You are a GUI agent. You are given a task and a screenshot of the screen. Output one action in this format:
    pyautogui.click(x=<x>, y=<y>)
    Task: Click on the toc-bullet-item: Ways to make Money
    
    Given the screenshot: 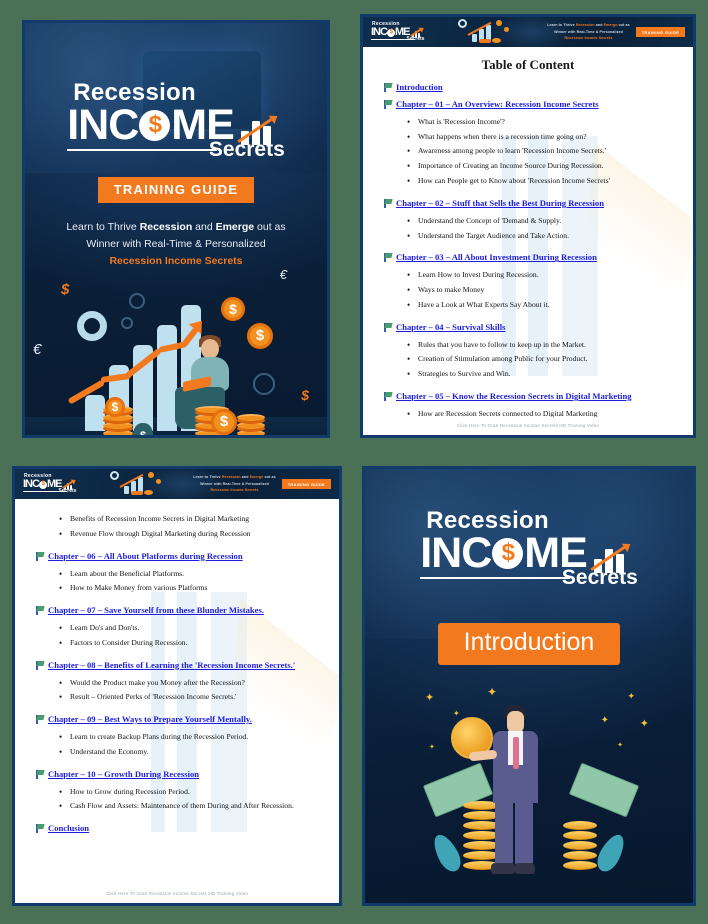 What is the action you would take?
    pyautogui.click(x=543, y=290)
    